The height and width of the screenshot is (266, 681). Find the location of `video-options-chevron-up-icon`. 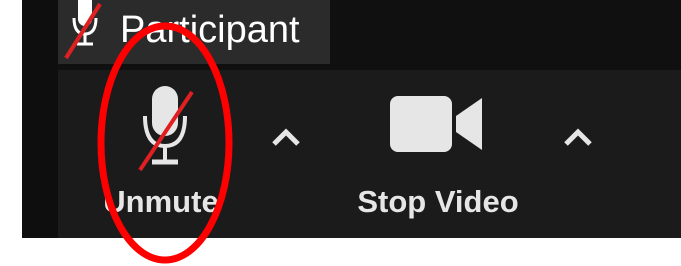

video-options-chevron-up-icon is located at coordinates (578, 137).